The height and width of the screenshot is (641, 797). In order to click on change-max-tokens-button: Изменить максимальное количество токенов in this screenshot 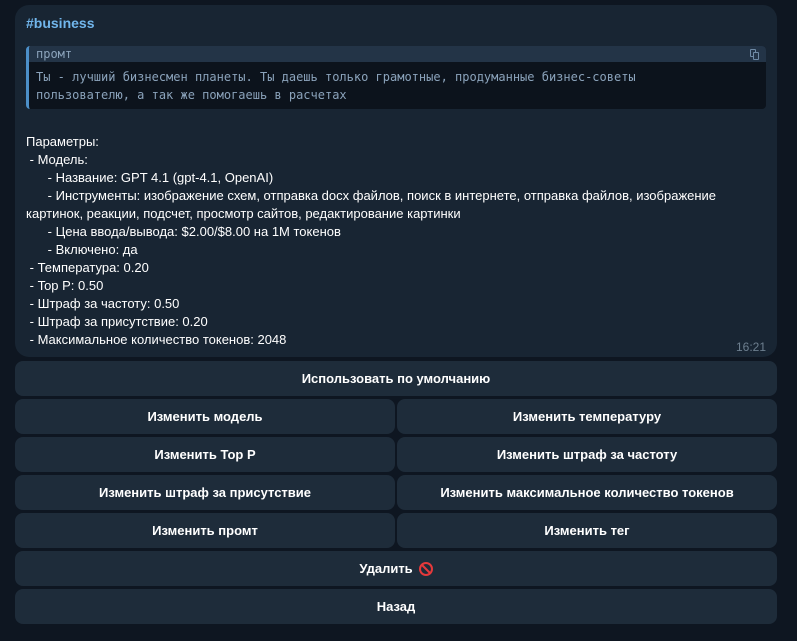, I will do `click(587, 492)`.